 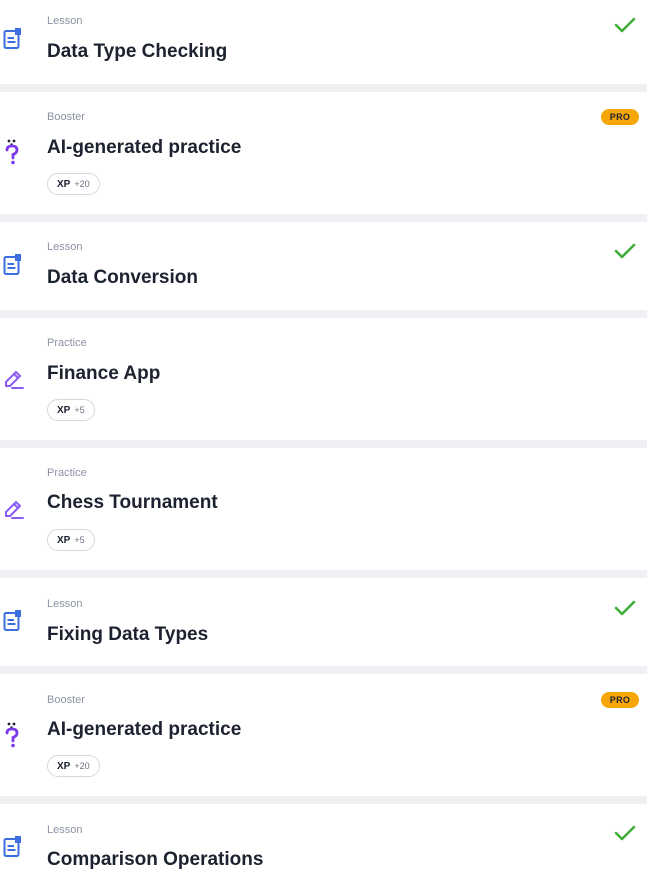 What do you see at coordinates (323, 42) in the screenshot?
I see `list-item-lesson: Lesson Data Type Checking` at bounding box center [323, 42].